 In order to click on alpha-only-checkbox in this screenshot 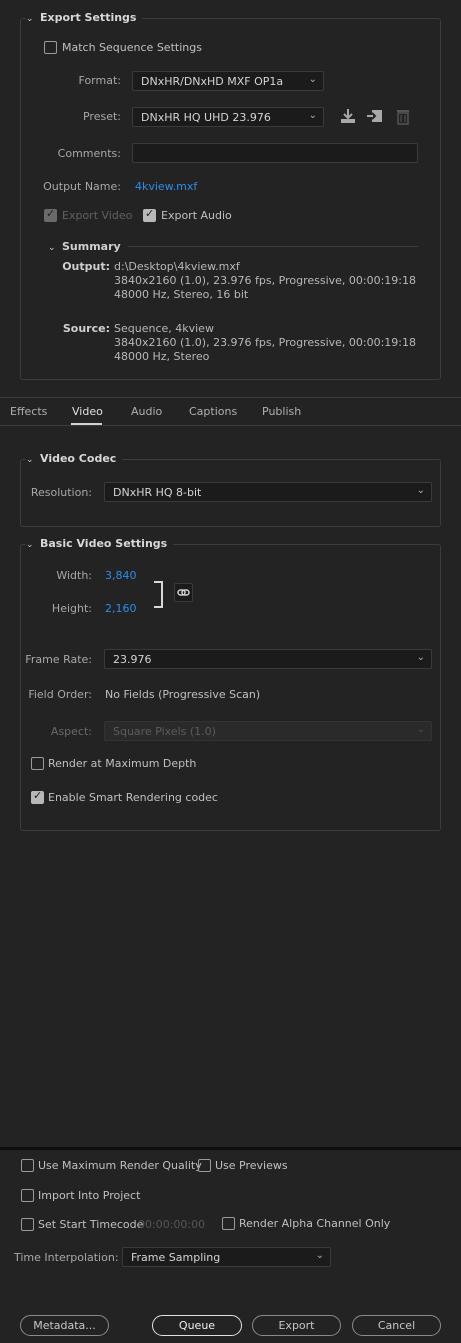, I will do `click(228, 1223)`.